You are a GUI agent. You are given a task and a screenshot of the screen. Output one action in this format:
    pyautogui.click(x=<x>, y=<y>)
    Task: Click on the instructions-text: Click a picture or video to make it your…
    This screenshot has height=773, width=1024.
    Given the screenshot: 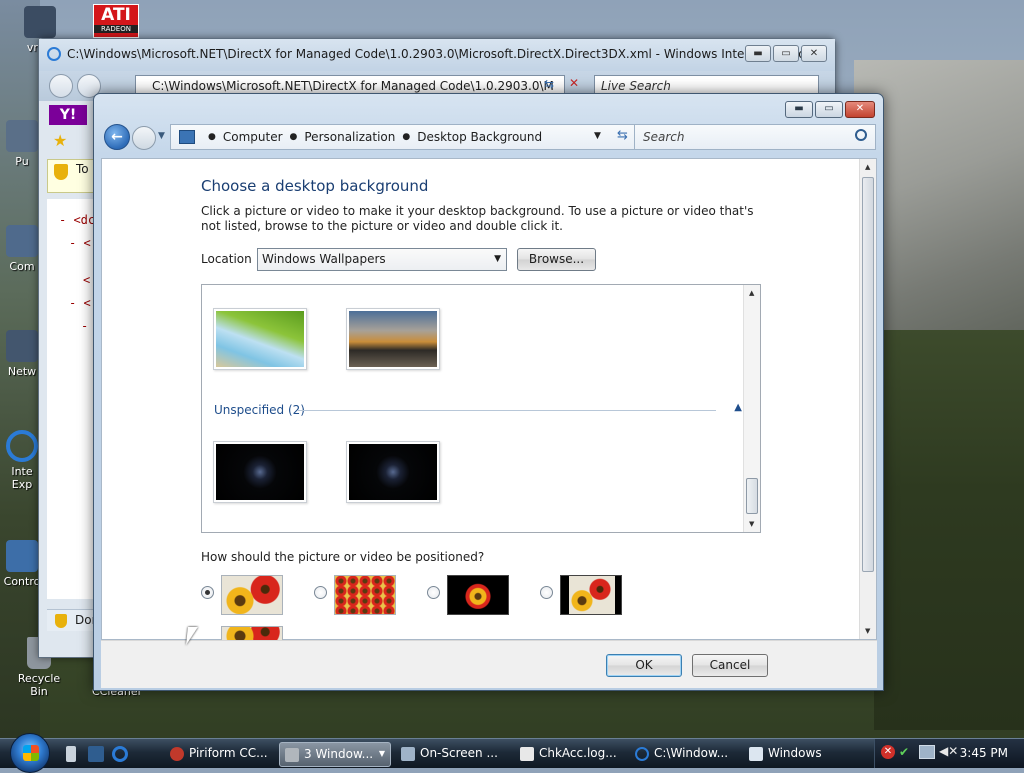 What is the action you would take?
    pyautogui.click(x=477, y=218)
    